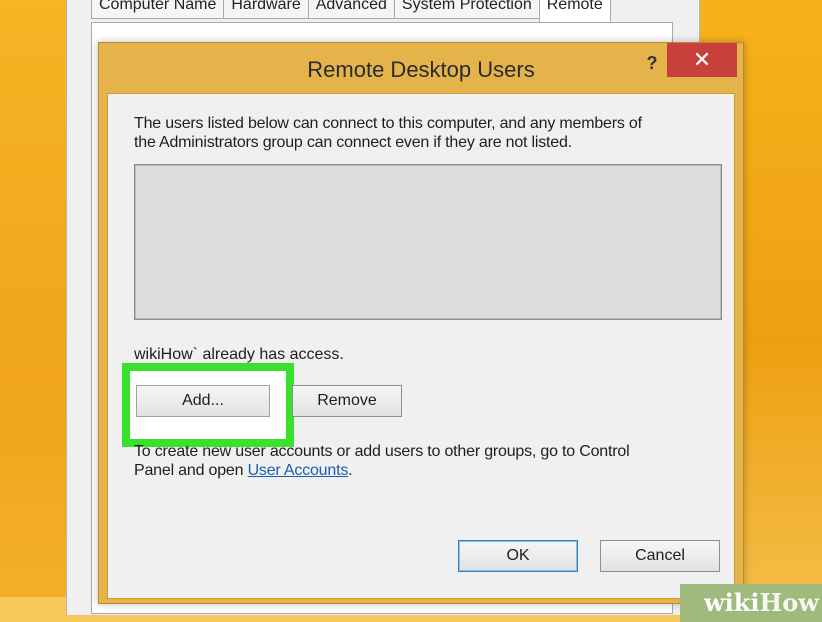 This screenshot has width=822, height=622. Describe the element at coordinates (652, 64) in the screenshot. I see `help-button: ?` at that location.